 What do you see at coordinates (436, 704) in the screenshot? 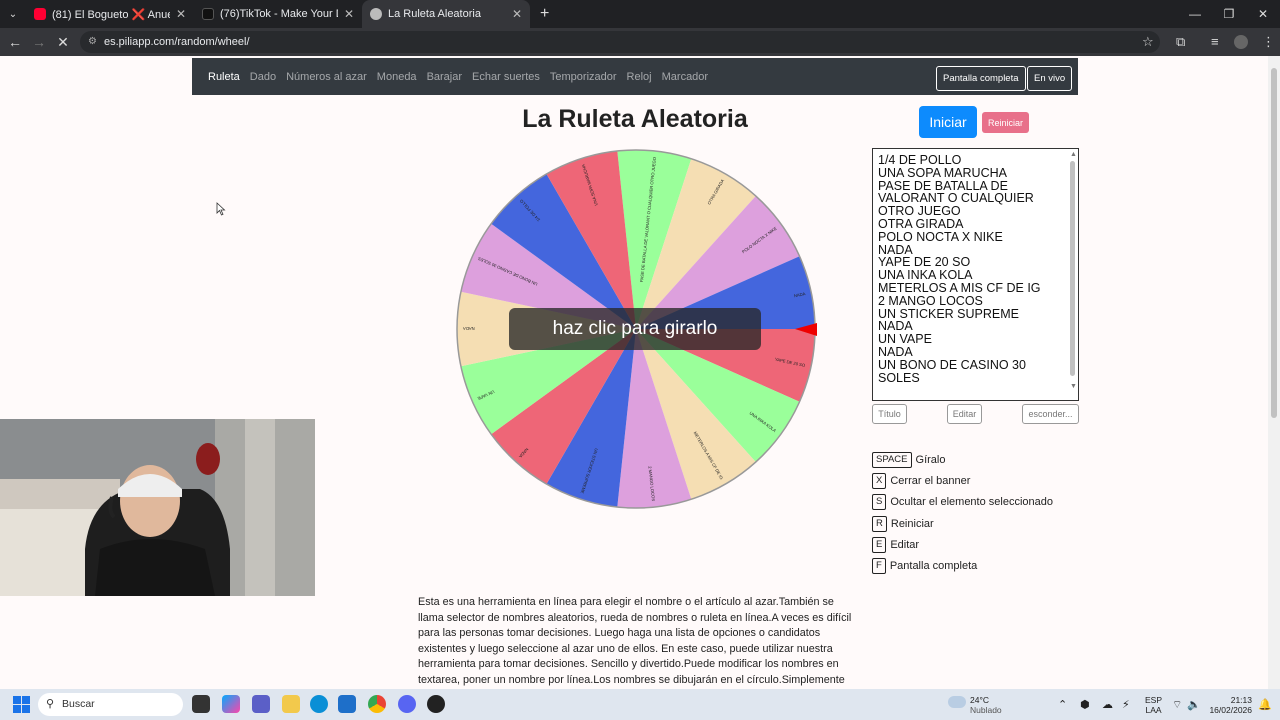
I see `obs-icon` at bounding box center [436, 704].